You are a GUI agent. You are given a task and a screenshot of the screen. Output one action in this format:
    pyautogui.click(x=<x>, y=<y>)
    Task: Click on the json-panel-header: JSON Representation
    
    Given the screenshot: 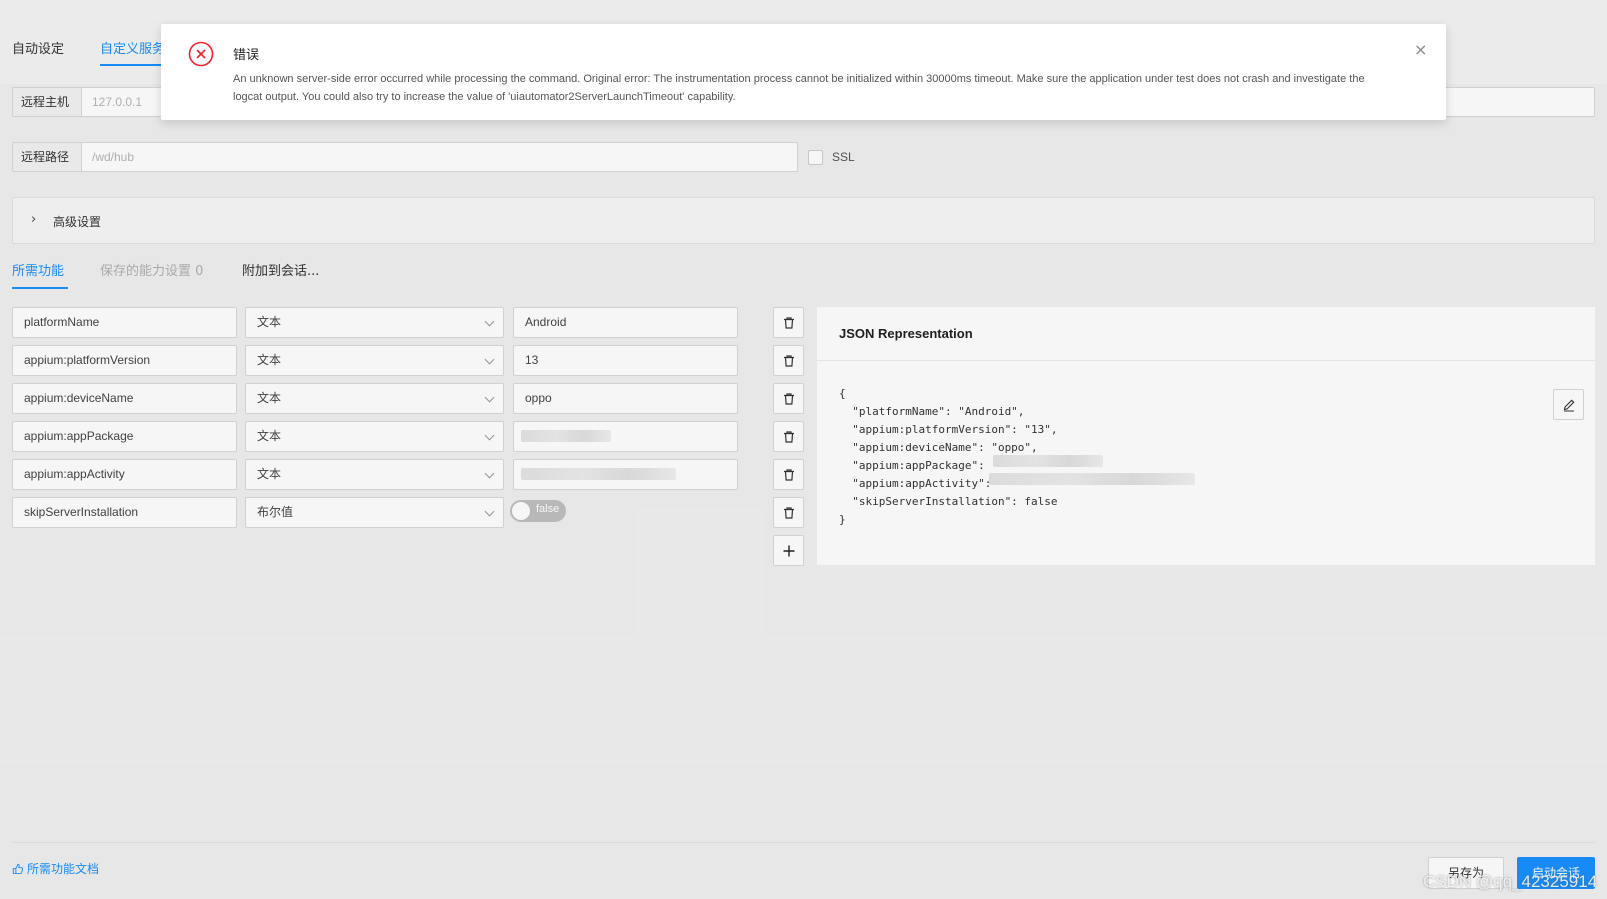 What is the action you would take?
    pyautogui.click(x=1206, y=334)
    